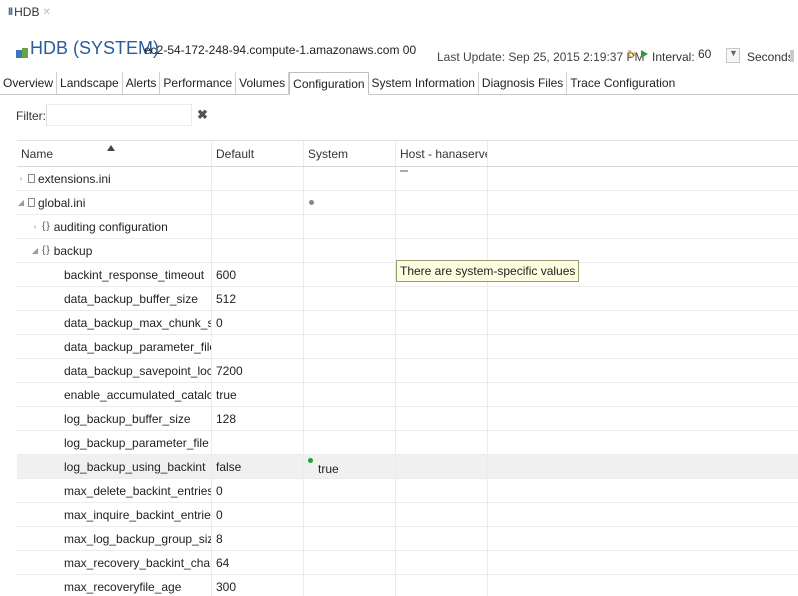 This screenshot has height=596, width=798. Describe the element at coordinates (622, 83) in the screenshot. I see `tab-trace-configuration: Trace Configuration` at that location.